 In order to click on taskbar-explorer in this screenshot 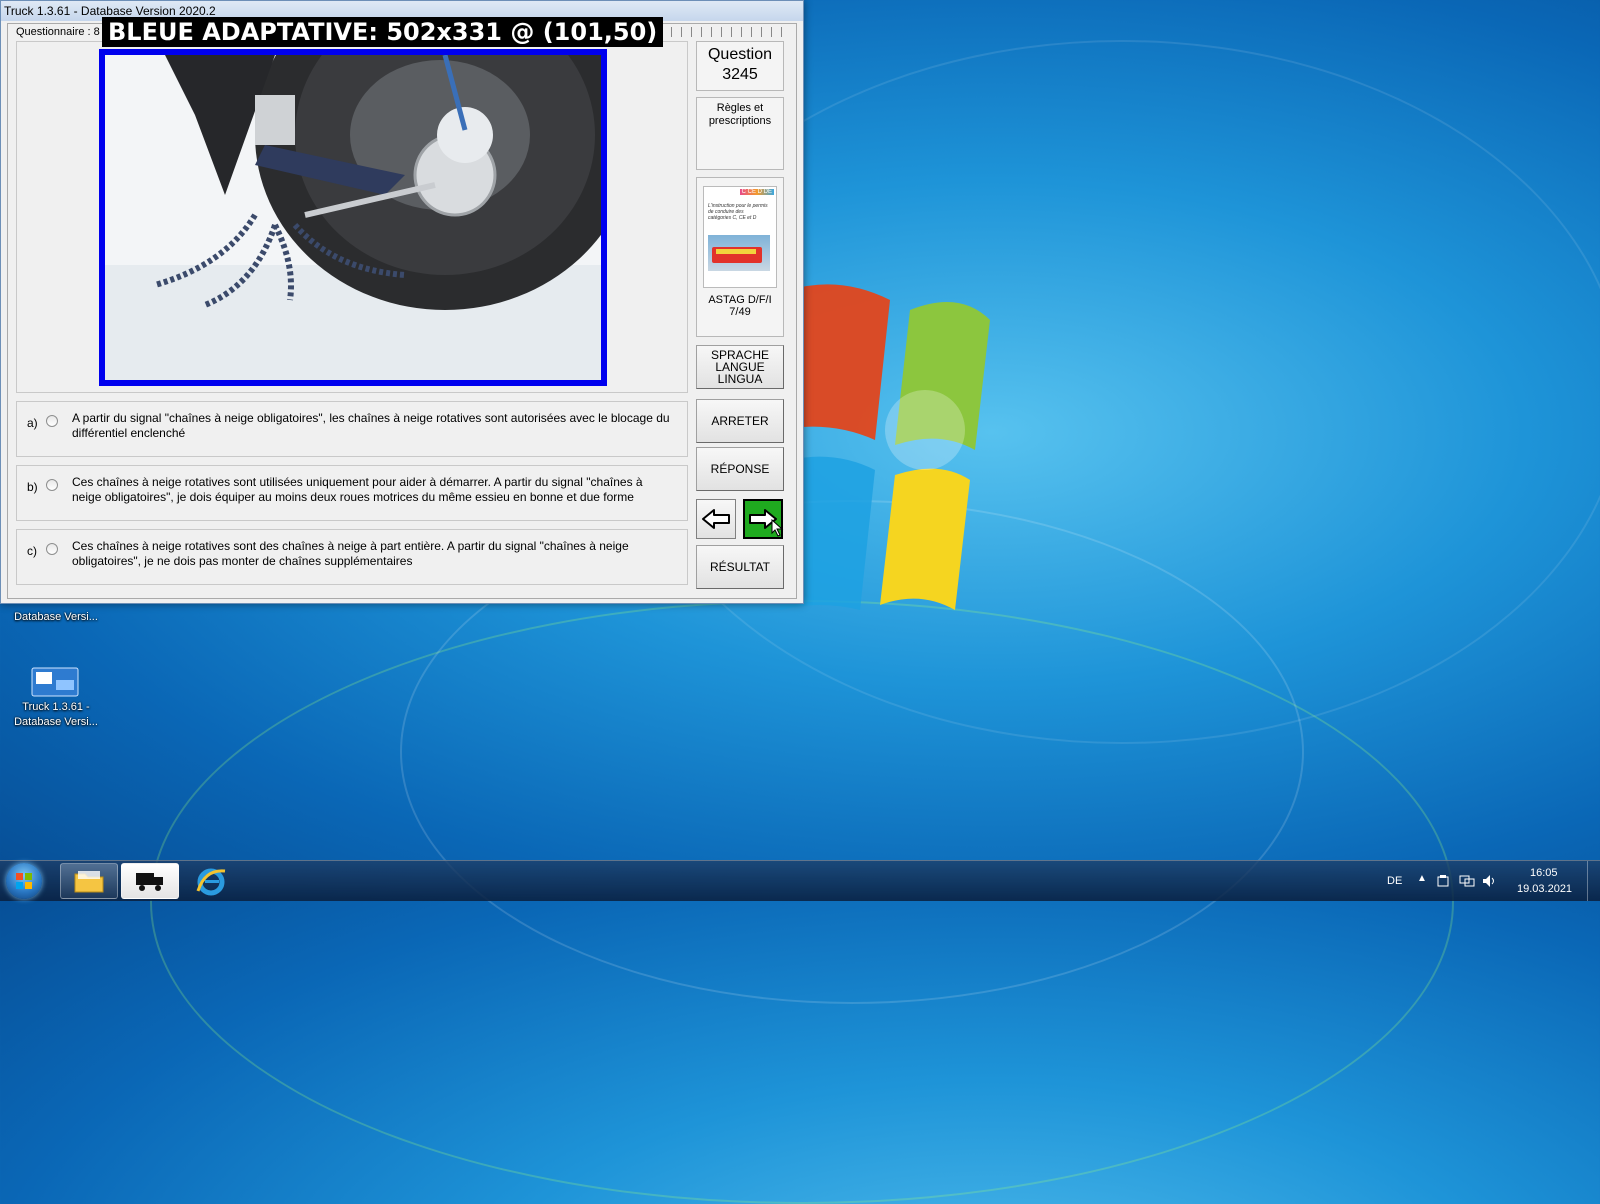, I will do `click(89, 881)`.